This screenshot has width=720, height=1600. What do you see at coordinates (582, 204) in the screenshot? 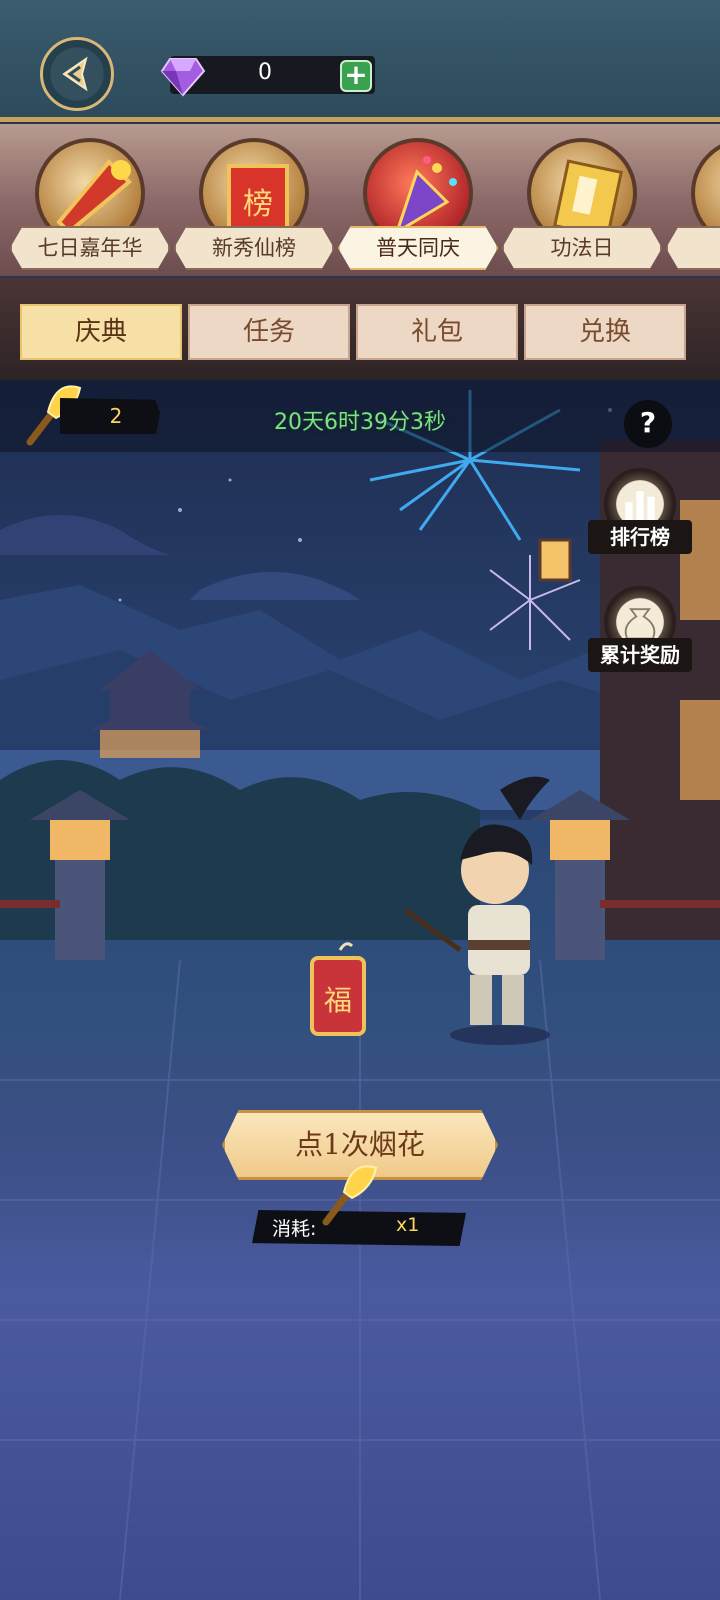
I see `event-technique-day: 功法日` at bounding box center [582, 204].